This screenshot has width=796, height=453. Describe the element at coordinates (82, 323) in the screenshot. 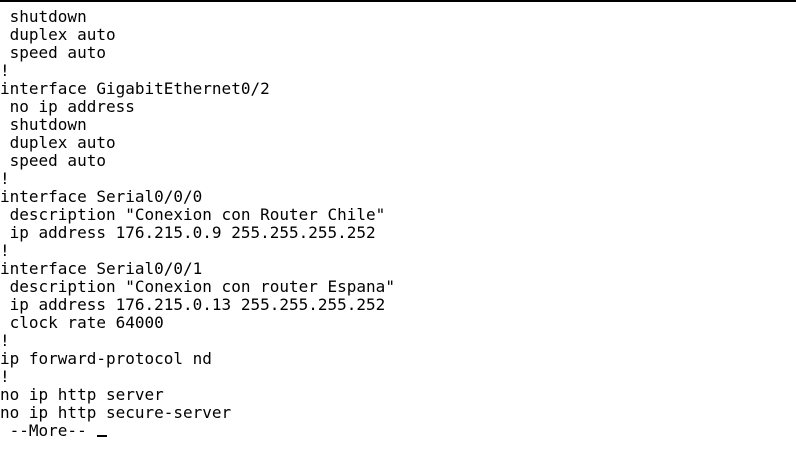

I see `terminal-line: clock rate 64000` at that location.